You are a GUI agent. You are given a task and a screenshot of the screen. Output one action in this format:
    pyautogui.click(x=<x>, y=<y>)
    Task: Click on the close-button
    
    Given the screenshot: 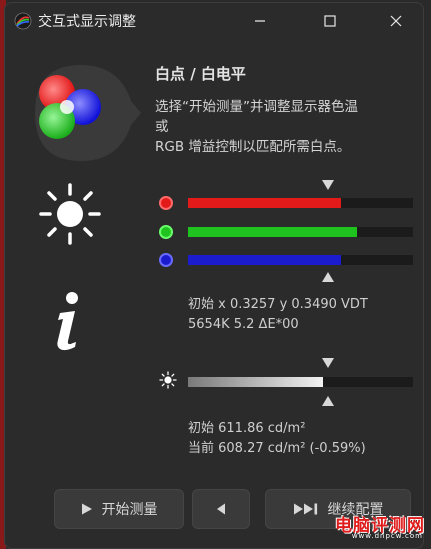 What is the action you would take?
    pyautogui.click(x=396, y=21)
    